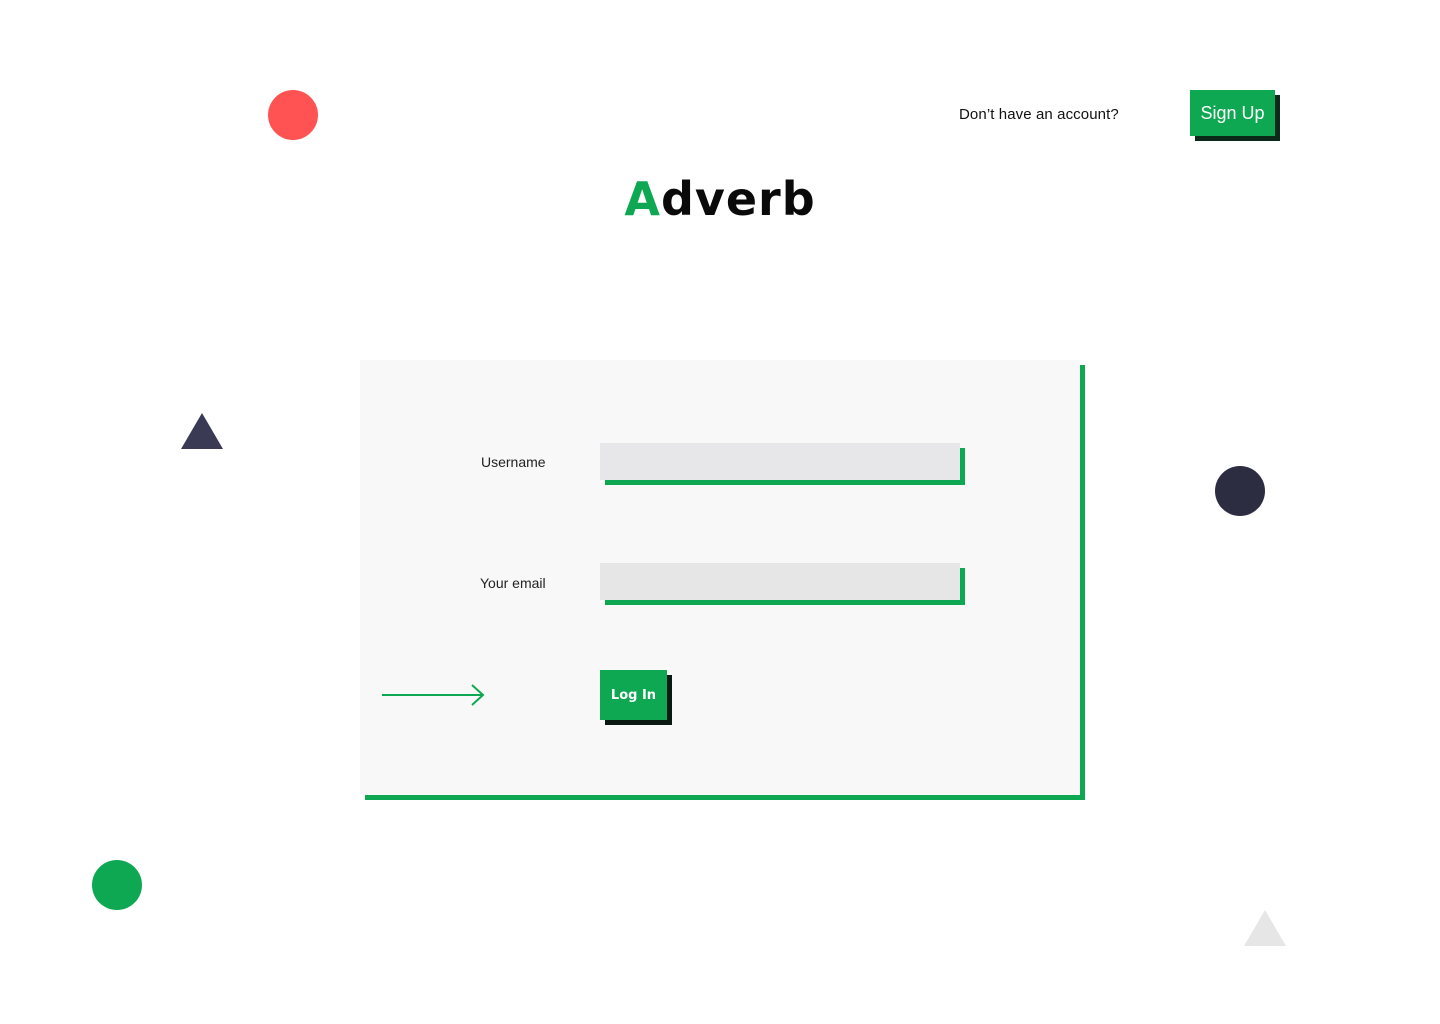  Describe the element at coordinates (513, 462) in the screenshot. I see `username-label: Username` at that location.